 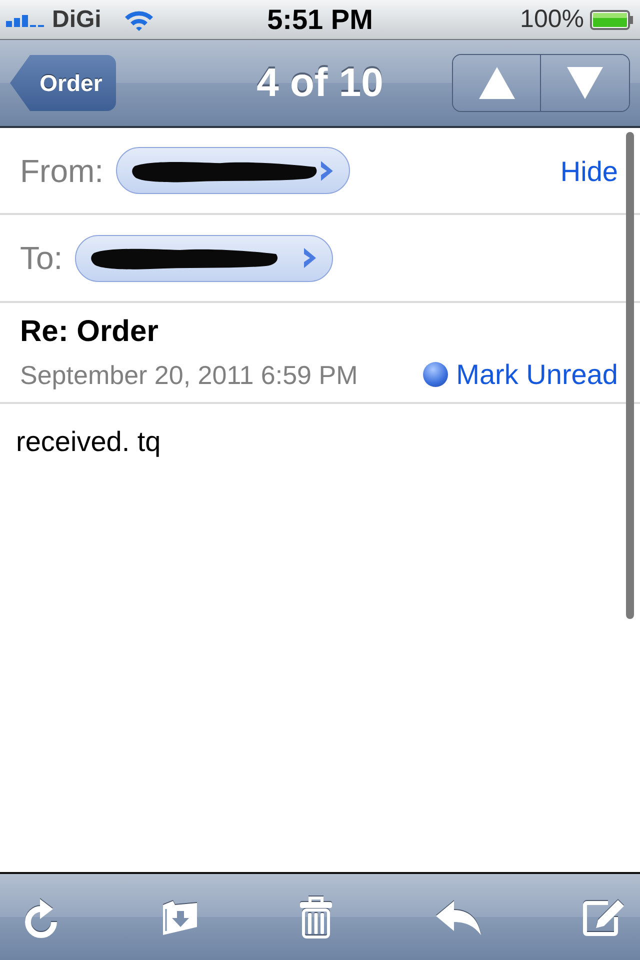 I want to click on up-triangle-icon, so click(x=496, y=83).